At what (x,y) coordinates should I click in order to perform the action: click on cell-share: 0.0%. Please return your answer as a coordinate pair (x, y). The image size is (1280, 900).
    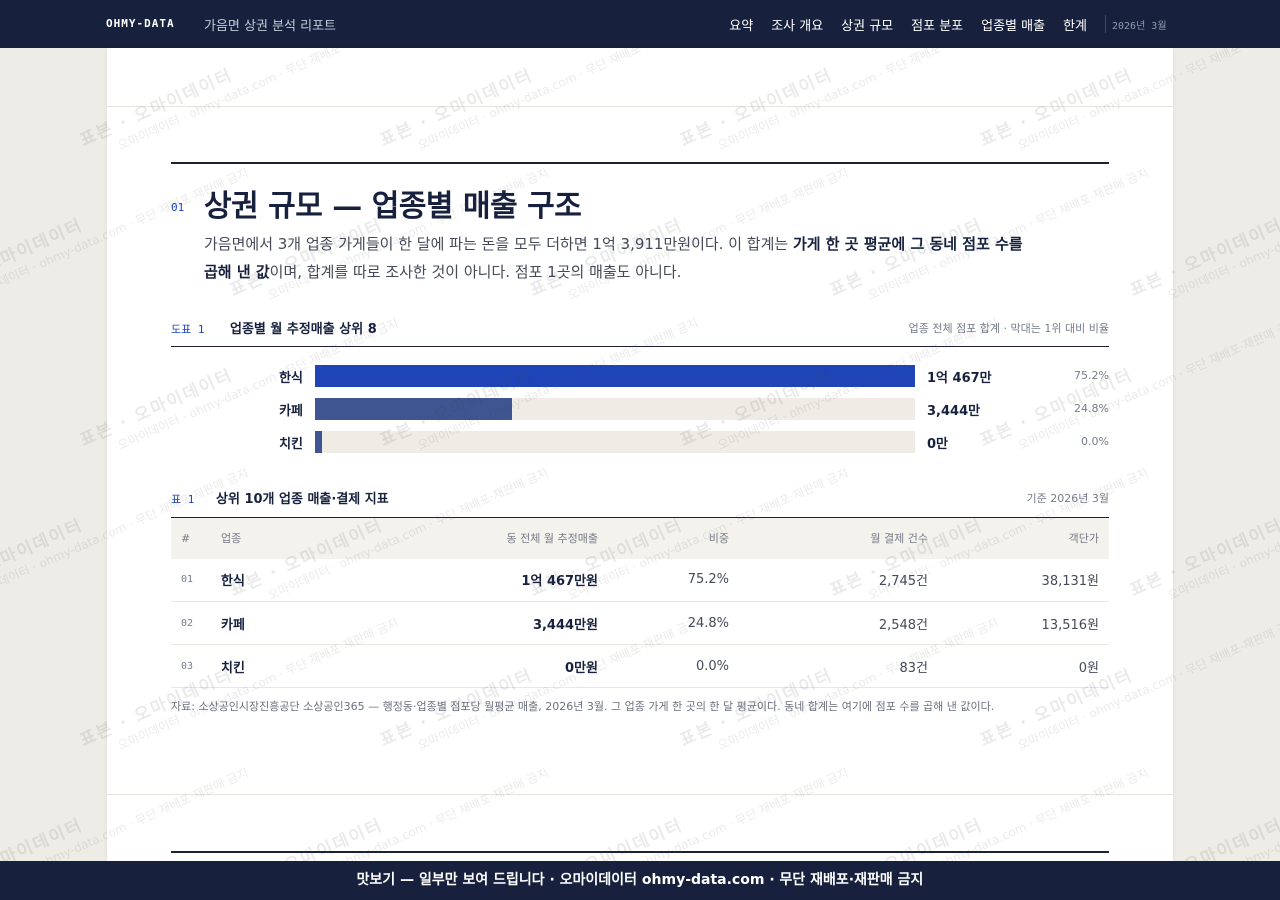
    Looking at the image, I should click on (673, 666).